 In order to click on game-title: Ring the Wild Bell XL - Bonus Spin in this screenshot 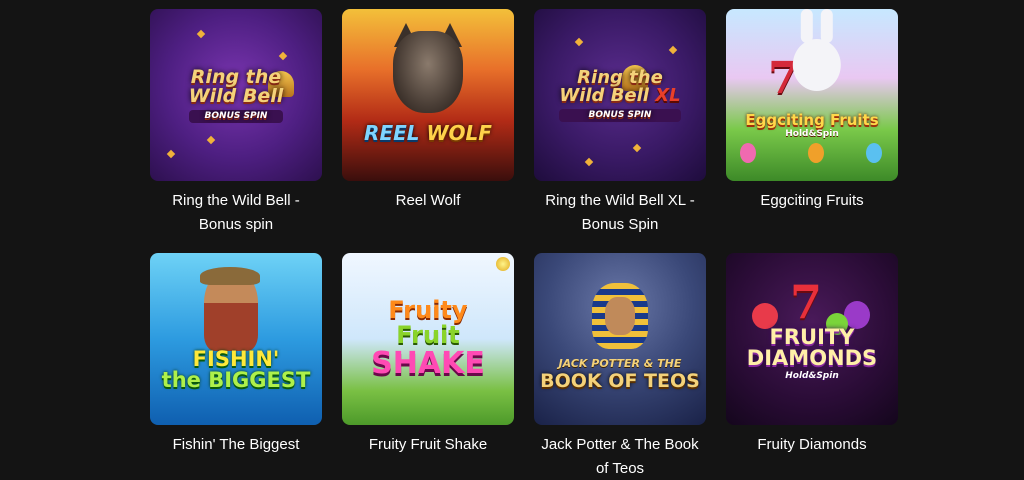, I will do `click(620, 213)`.